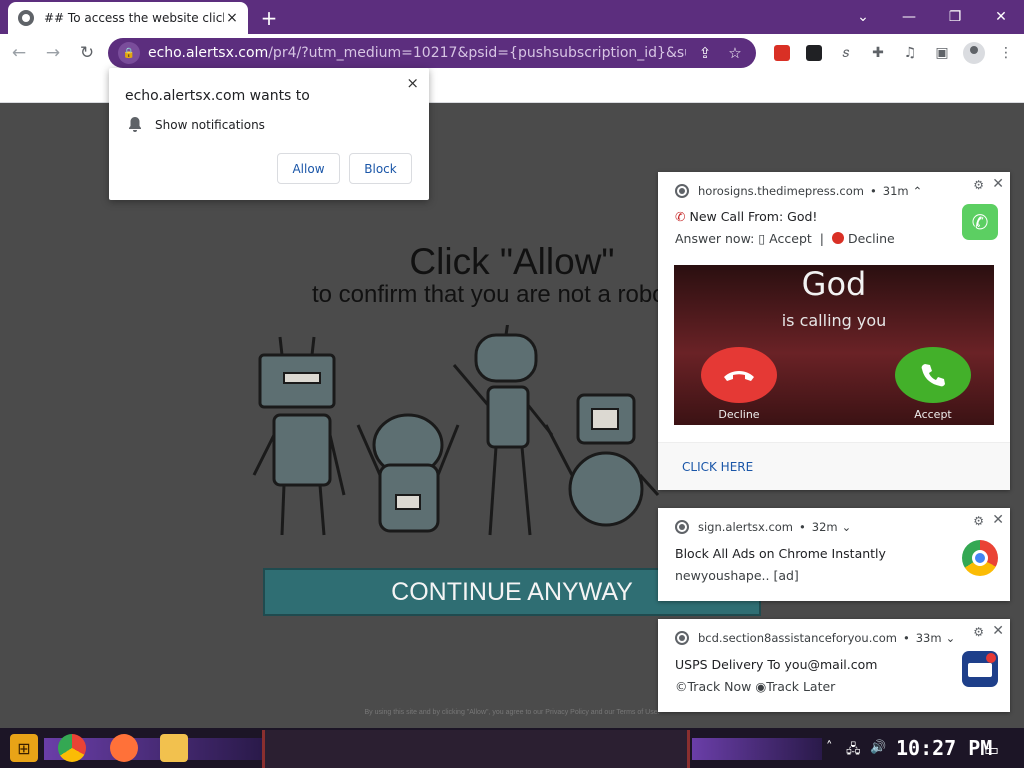 The height and width of the screenshot is (768, 1024). I want to click on reload-button: ↻, so click(87, 53).